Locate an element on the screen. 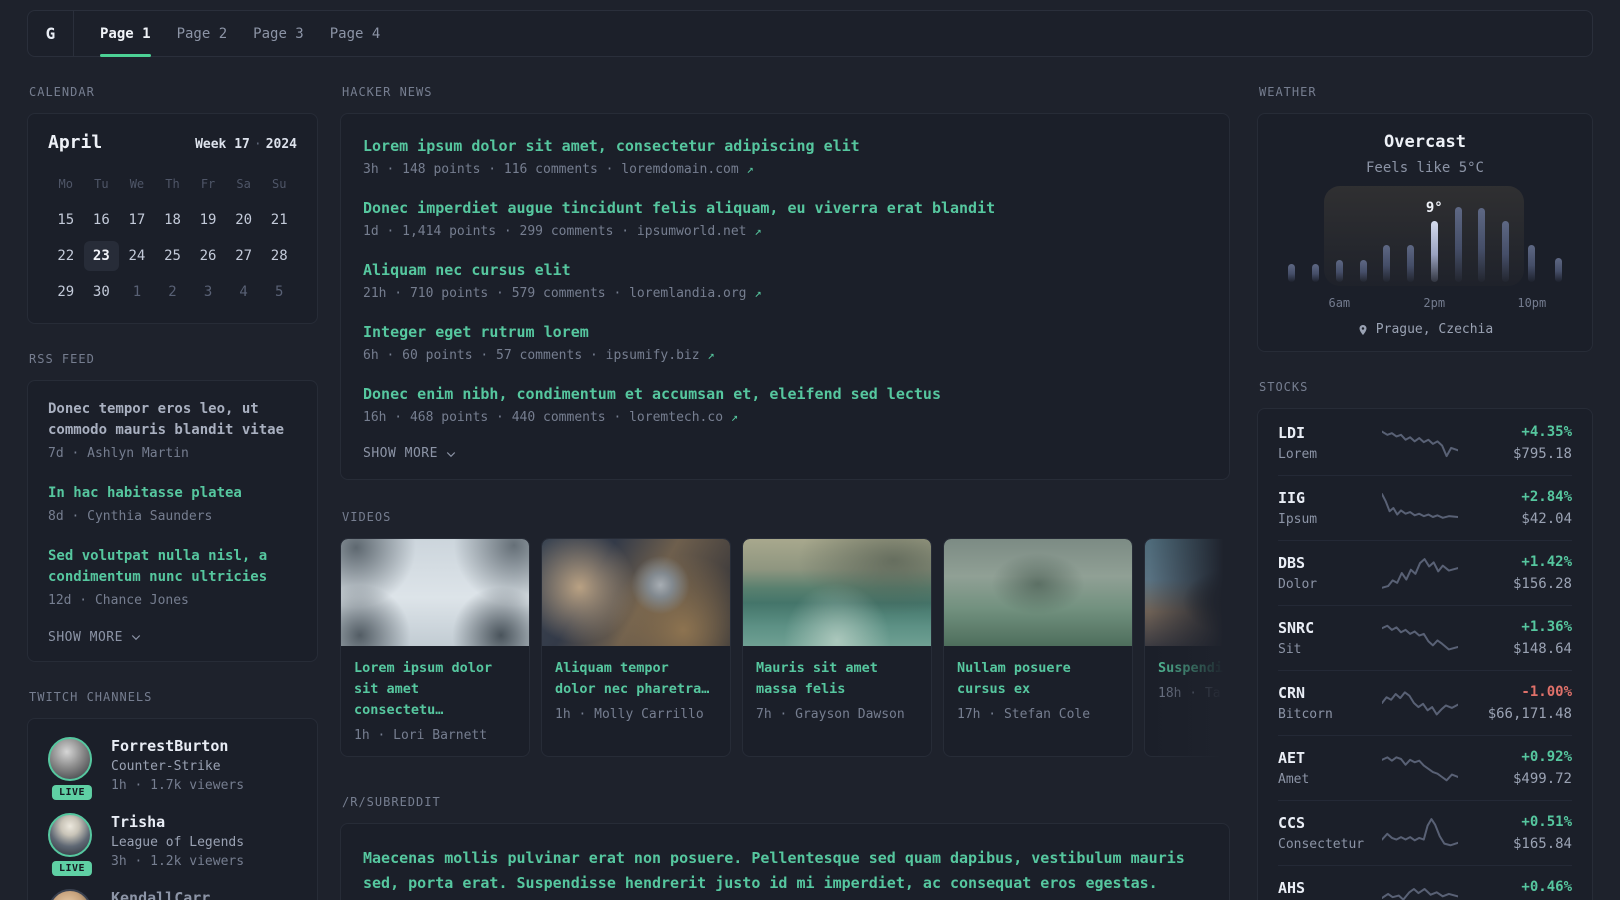 This screenshot has height=900, width=1620. video-title: Suspendisse diam is located at coordinates (1194, 668).